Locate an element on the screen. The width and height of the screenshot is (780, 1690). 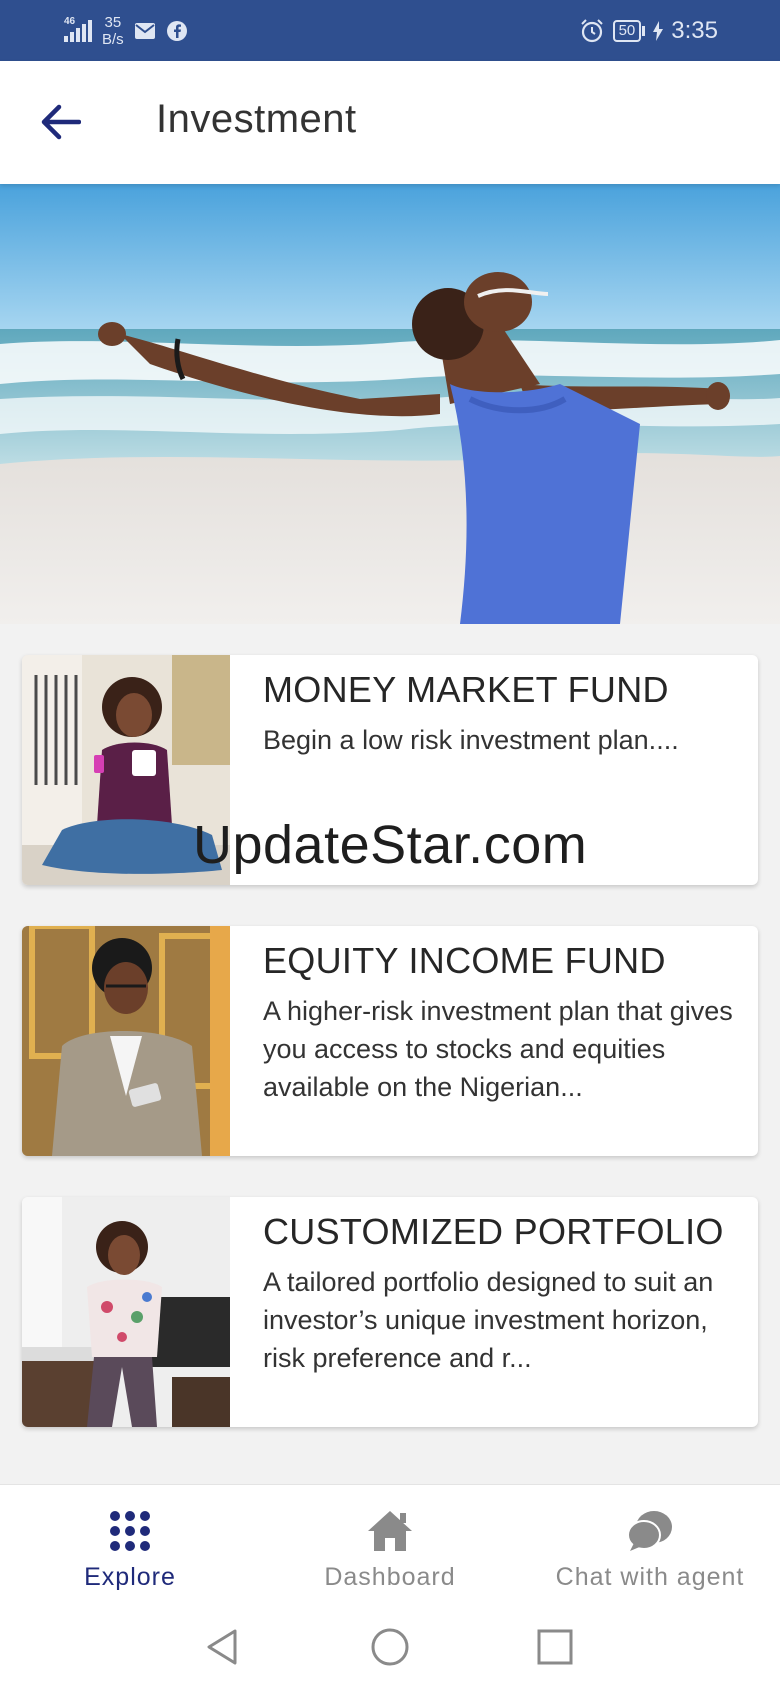
nav-label: Chat with agent is located at coordinates (650, 1577).